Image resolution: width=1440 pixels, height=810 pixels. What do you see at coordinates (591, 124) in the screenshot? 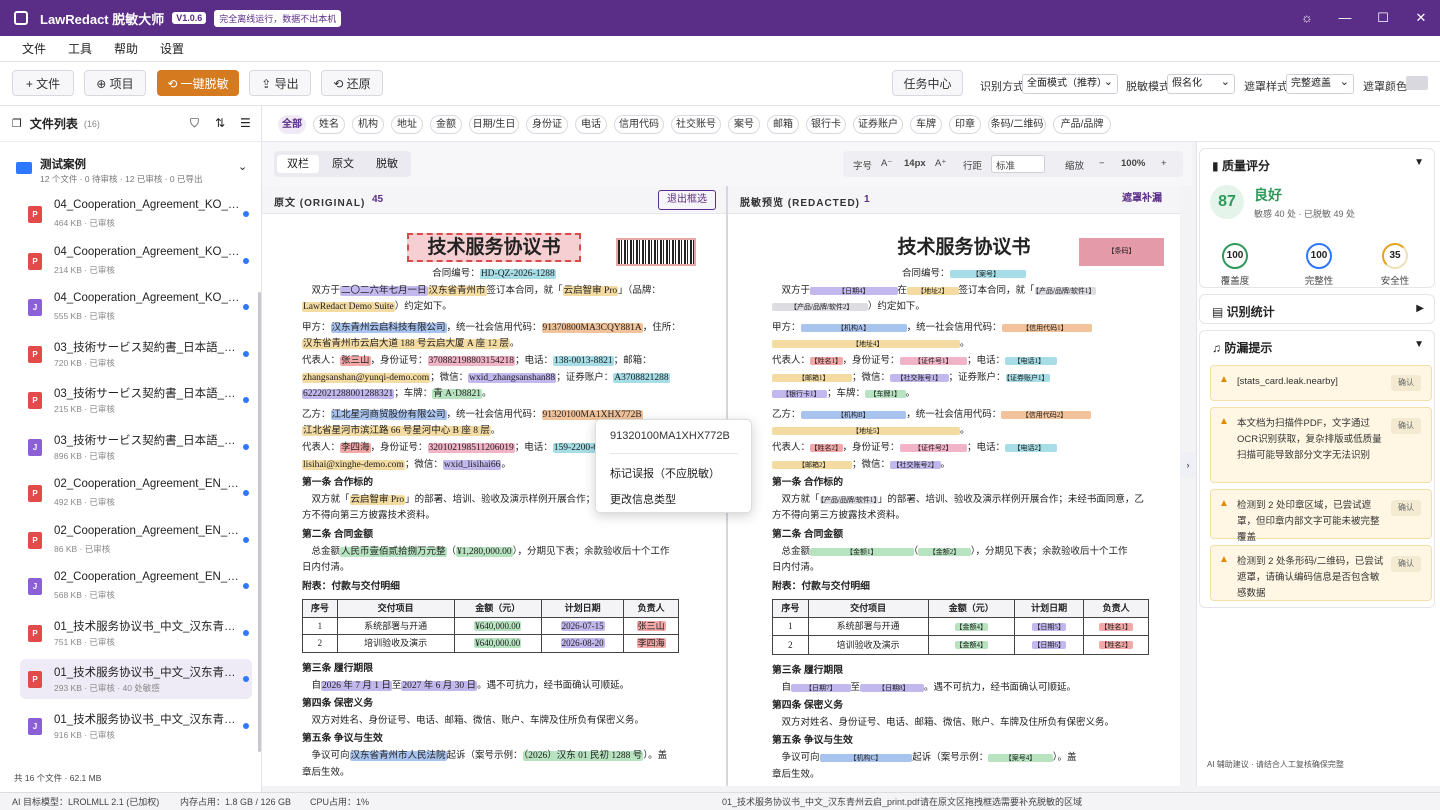
I see `tag-filter-chip: 电话` at bounding box center [591, 124].